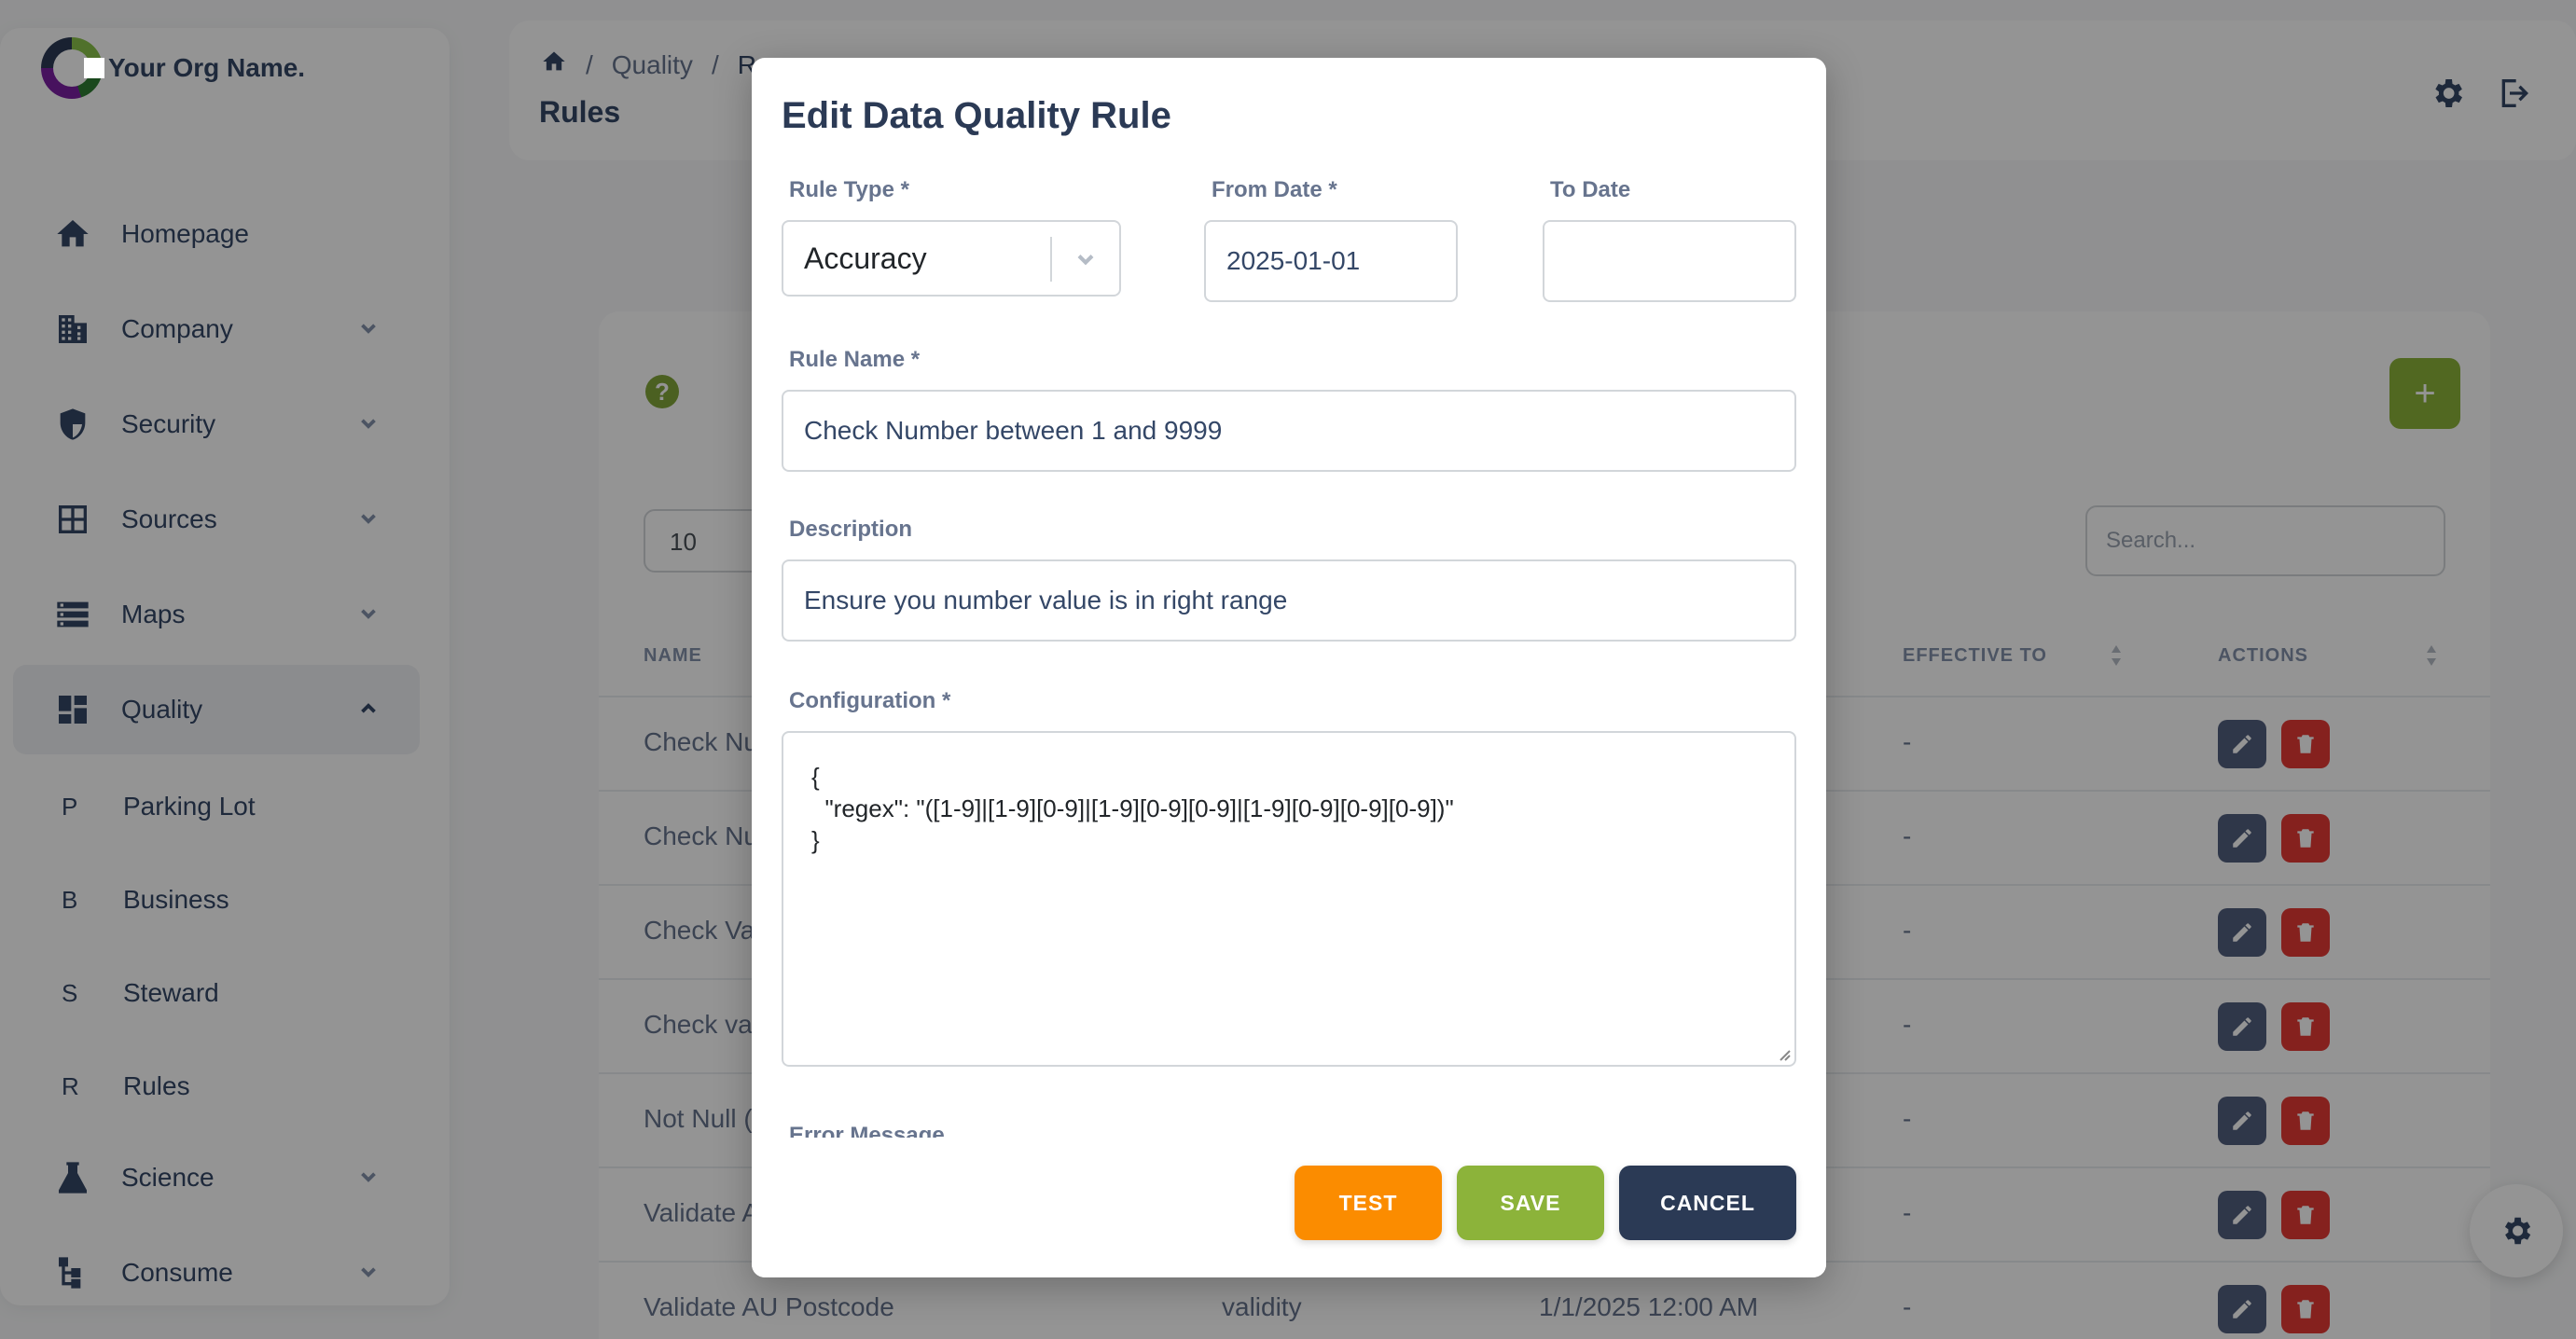  What do you see at coordinates (1086, 259) in the screenshot?
I see `chevron-down-icon` at bounding box center [1086, 259].